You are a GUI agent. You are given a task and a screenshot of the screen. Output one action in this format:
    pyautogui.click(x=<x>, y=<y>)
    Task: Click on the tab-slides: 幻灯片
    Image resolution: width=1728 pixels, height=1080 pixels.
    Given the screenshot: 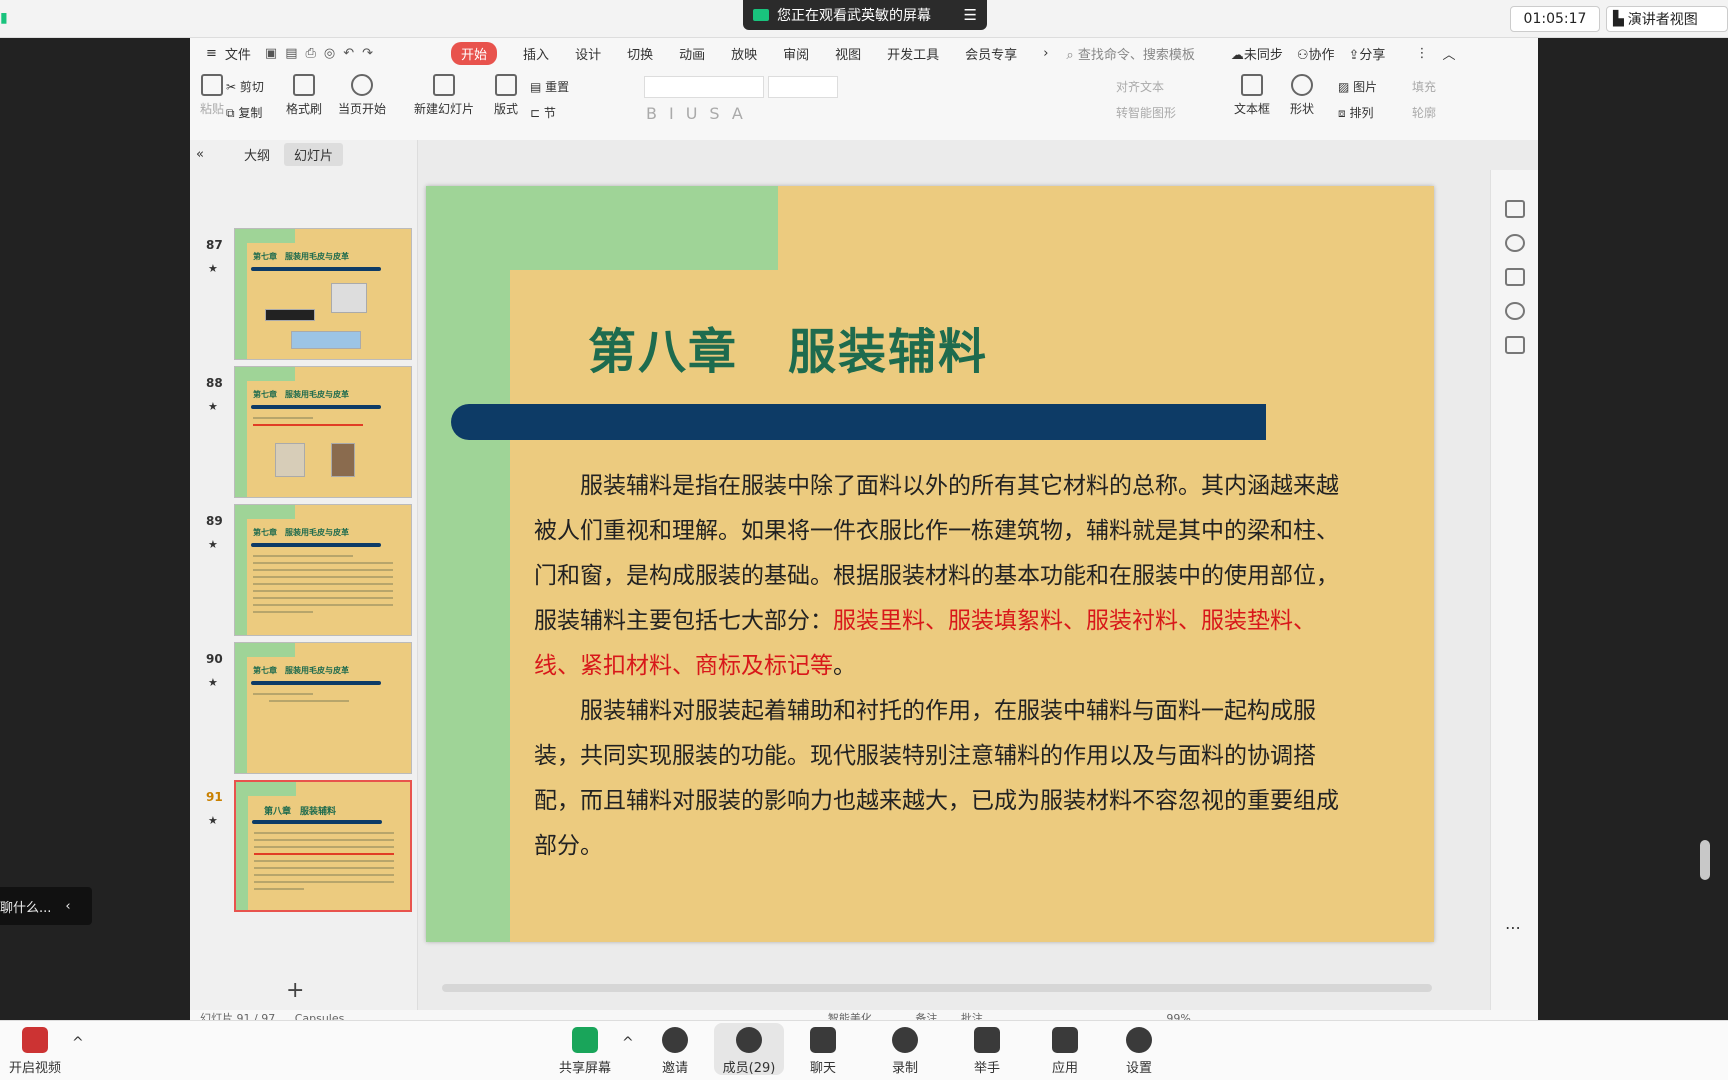 What is the action you would take?
    pyautogui.click(x=313, y=154)
    